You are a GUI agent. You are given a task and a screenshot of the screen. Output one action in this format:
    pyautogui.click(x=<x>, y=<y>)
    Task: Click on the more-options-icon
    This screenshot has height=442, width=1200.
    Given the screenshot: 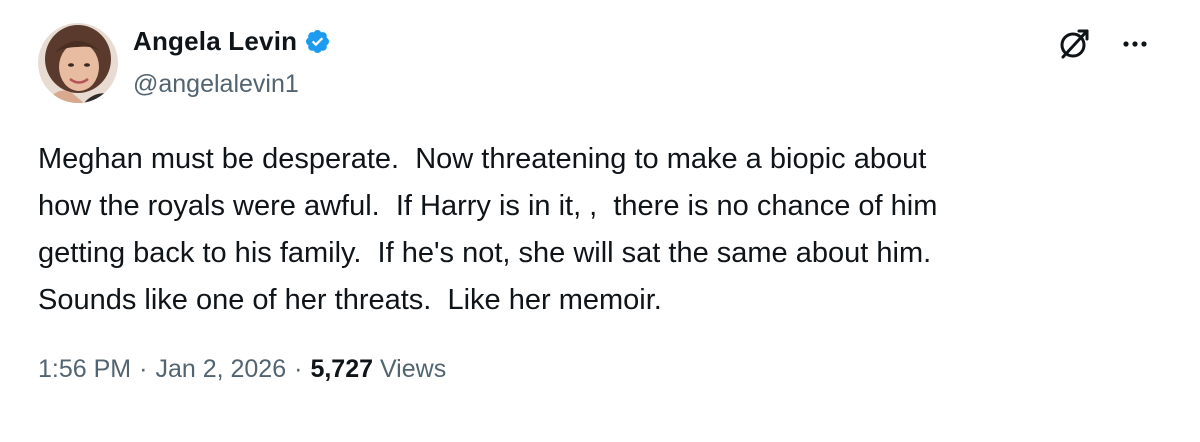 What is the action you would take?
    pyautogui.click(x=1135, y=44)
    